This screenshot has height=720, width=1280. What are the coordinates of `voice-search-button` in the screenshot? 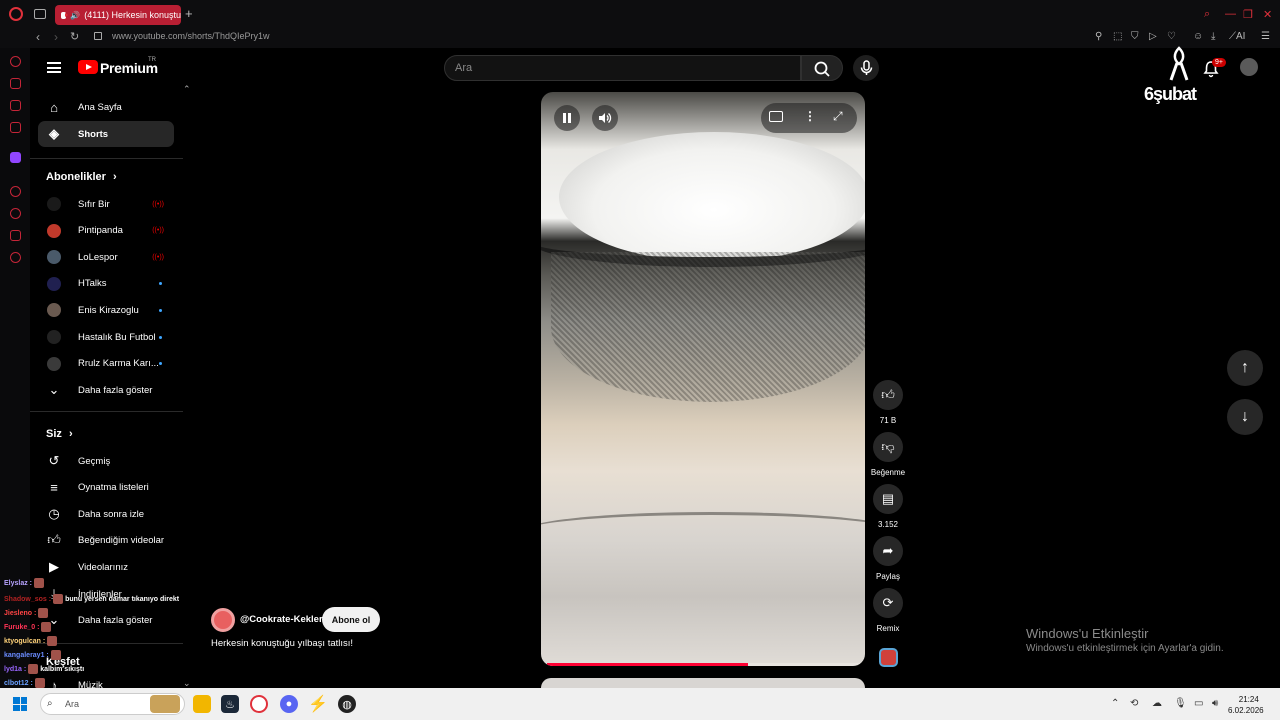 It's located at (866, 68).